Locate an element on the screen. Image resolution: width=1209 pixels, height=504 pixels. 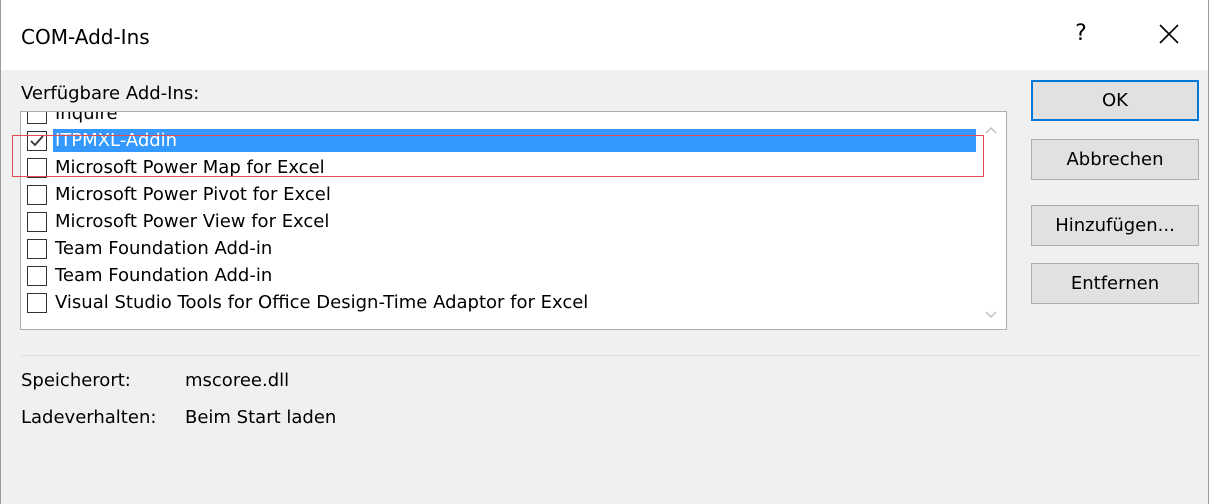
window-title: COM-Add-Ins is located at coordinates (85, 37).